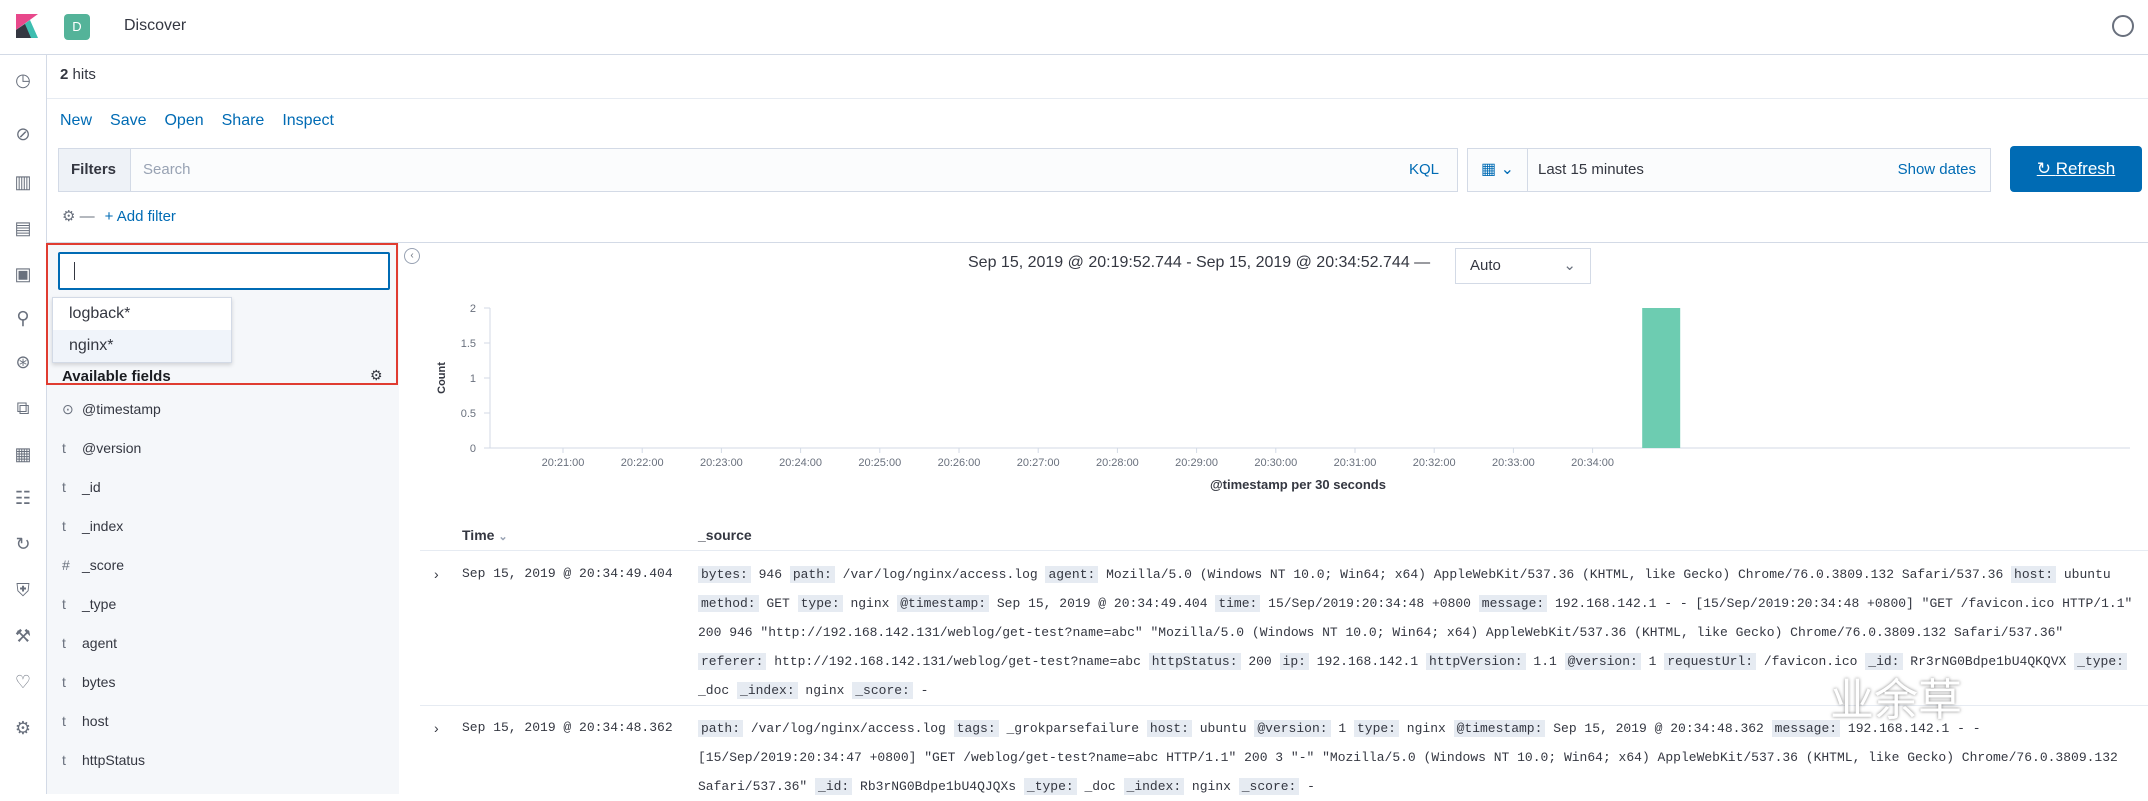  Describe the element at coordinates (23, 590) in the screenshot. I see `siem-icon: ⛨` at that location.